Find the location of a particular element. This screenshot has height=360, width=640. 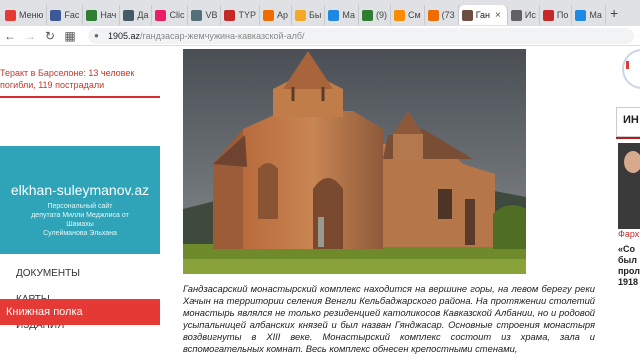

browser-tab: Fac is located at coordinates (65, 15).